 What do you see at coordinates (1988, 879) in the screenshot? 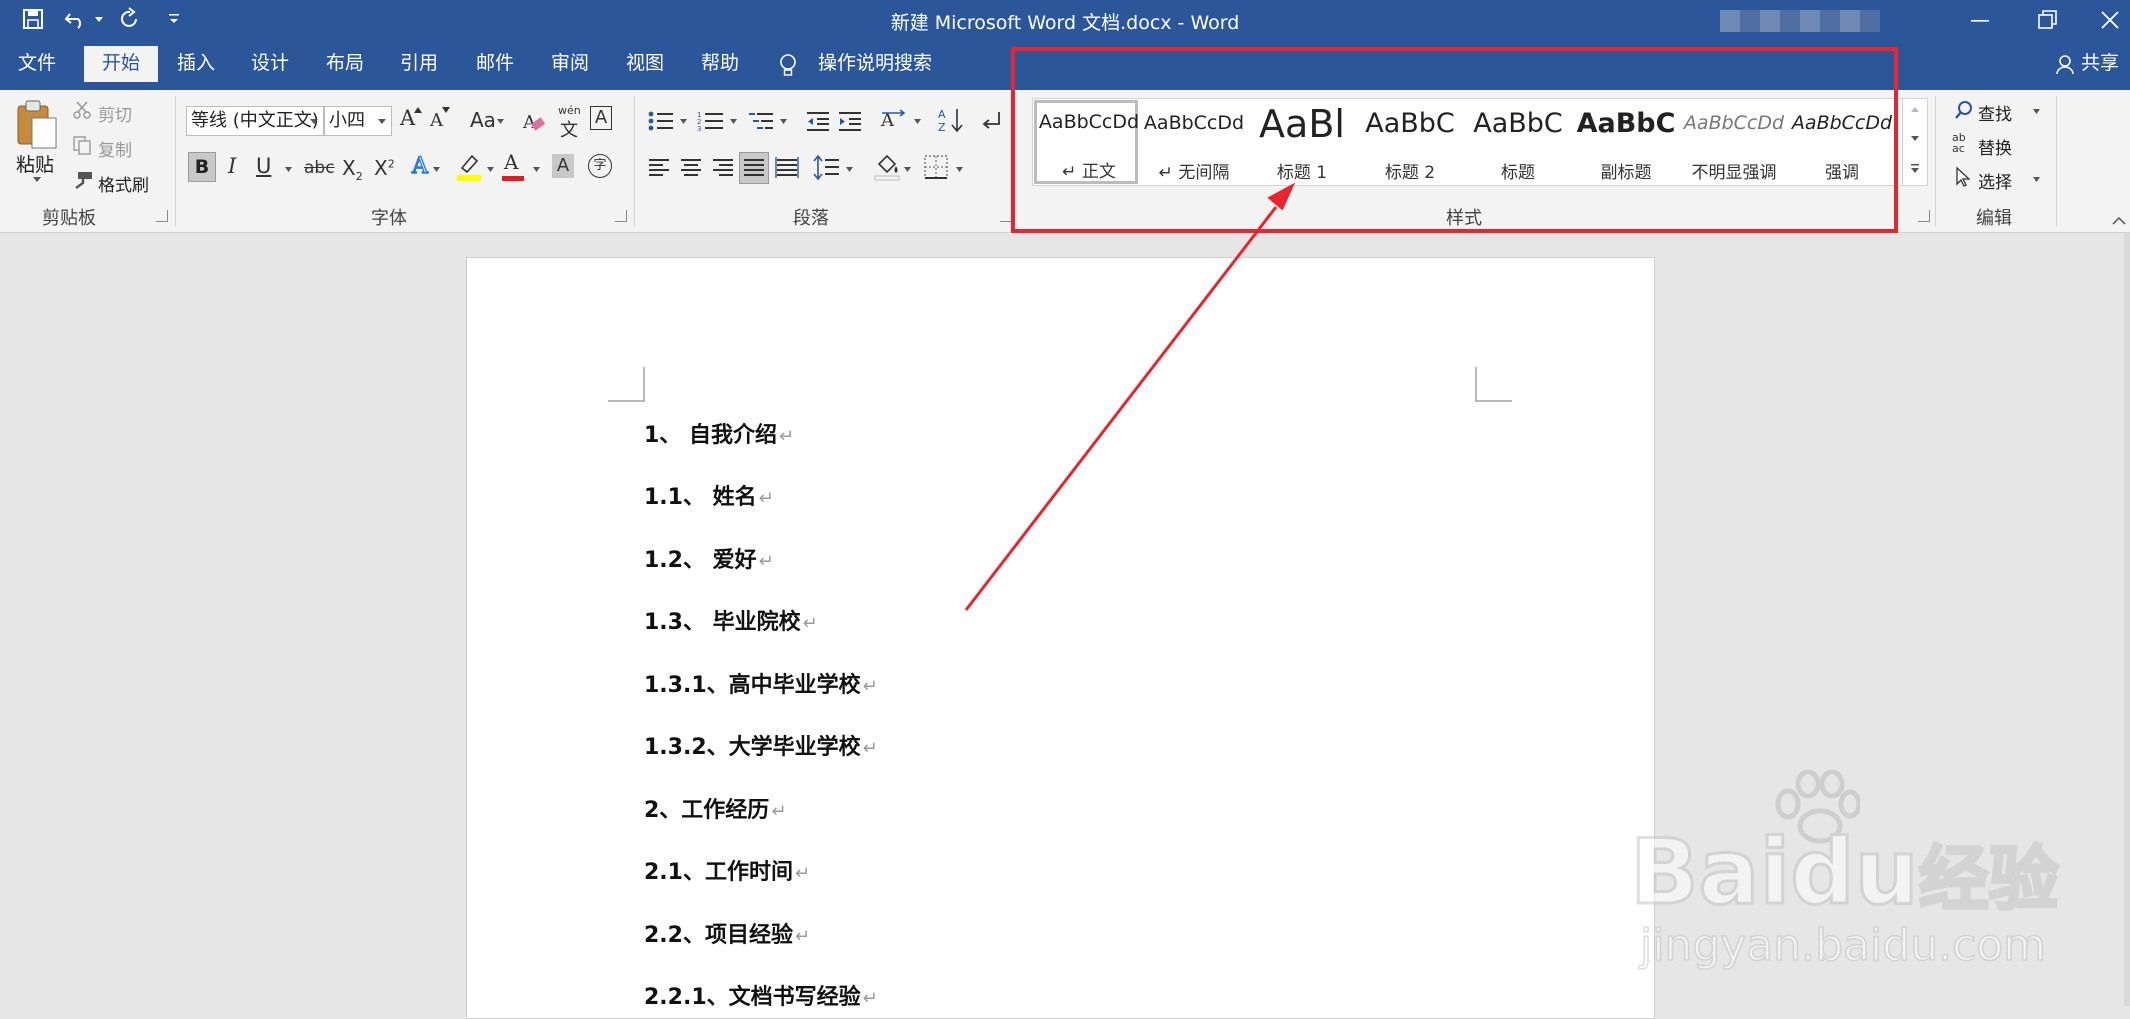
I see `watermark-jingyan: 经验` at bounding box center [1988, 879].